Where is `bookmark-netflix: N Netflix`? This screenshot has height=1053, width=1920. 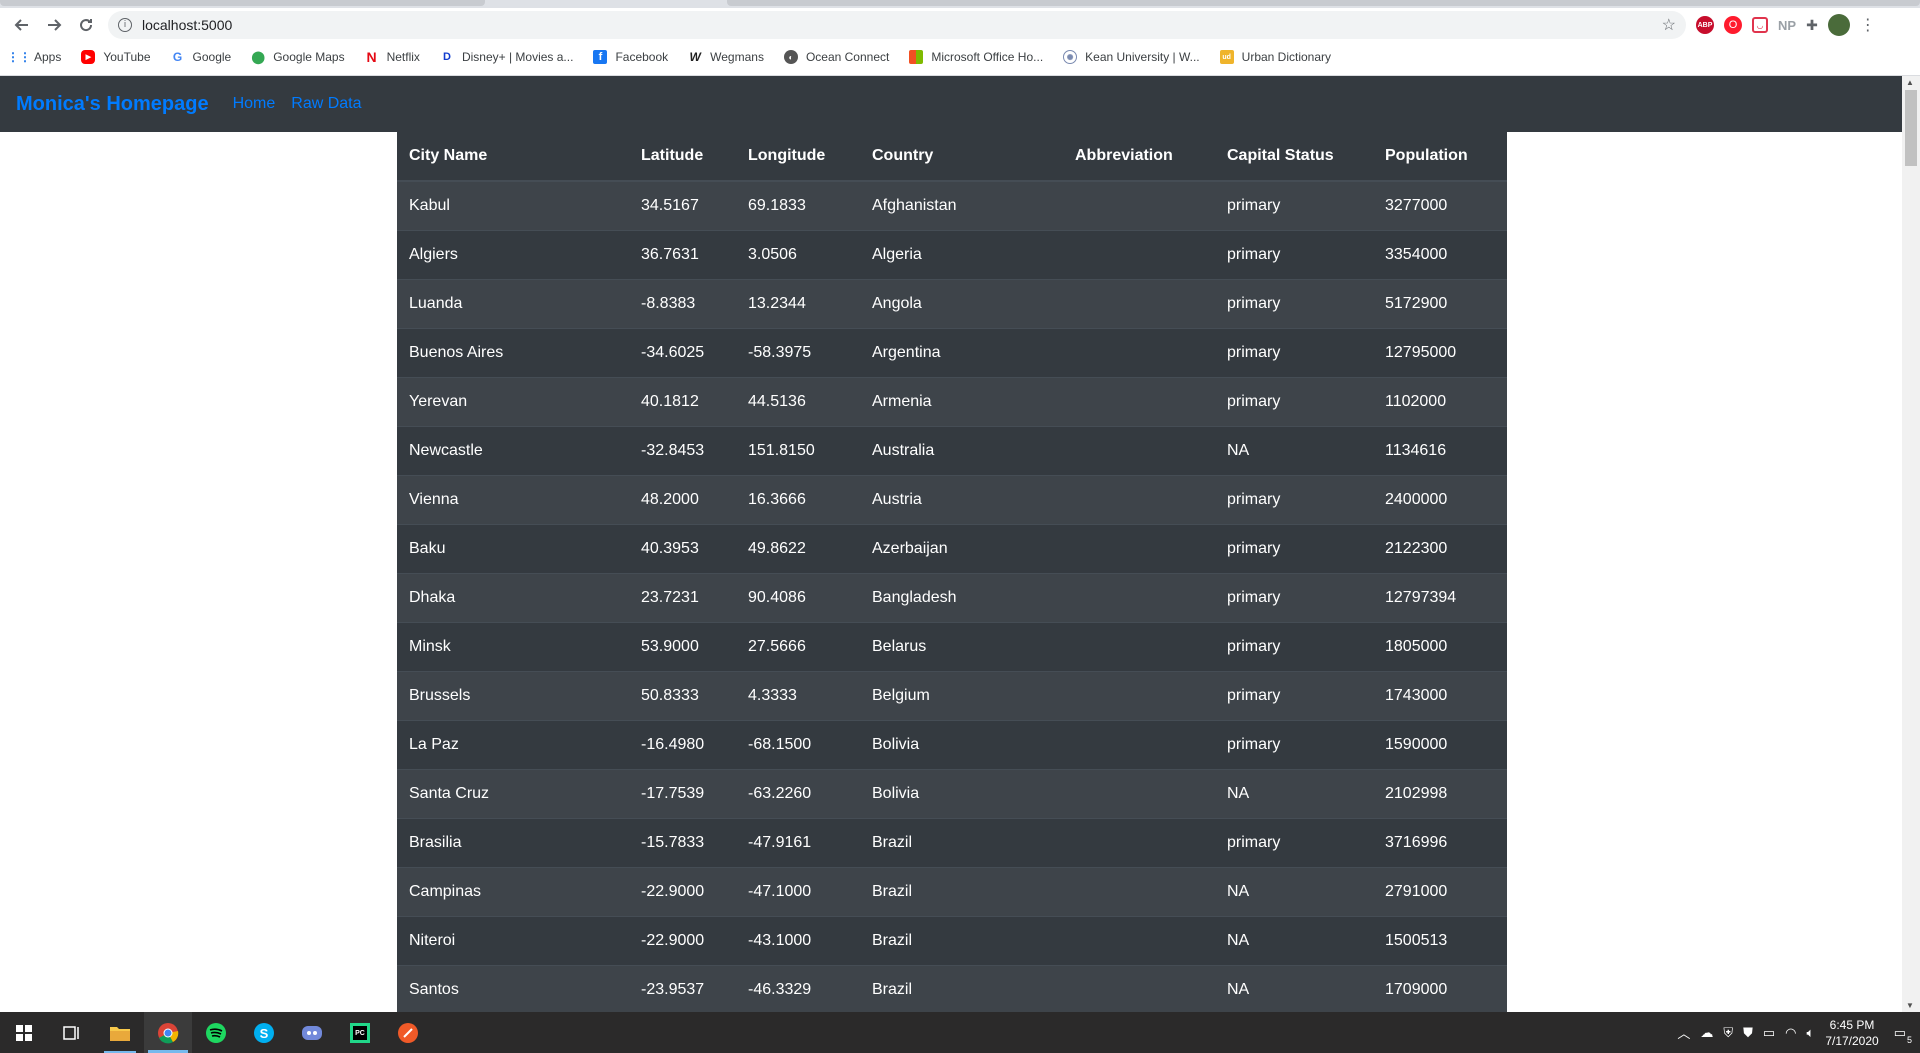
bookmark-netflix: N Netflix is located at coordinates (392, 57).